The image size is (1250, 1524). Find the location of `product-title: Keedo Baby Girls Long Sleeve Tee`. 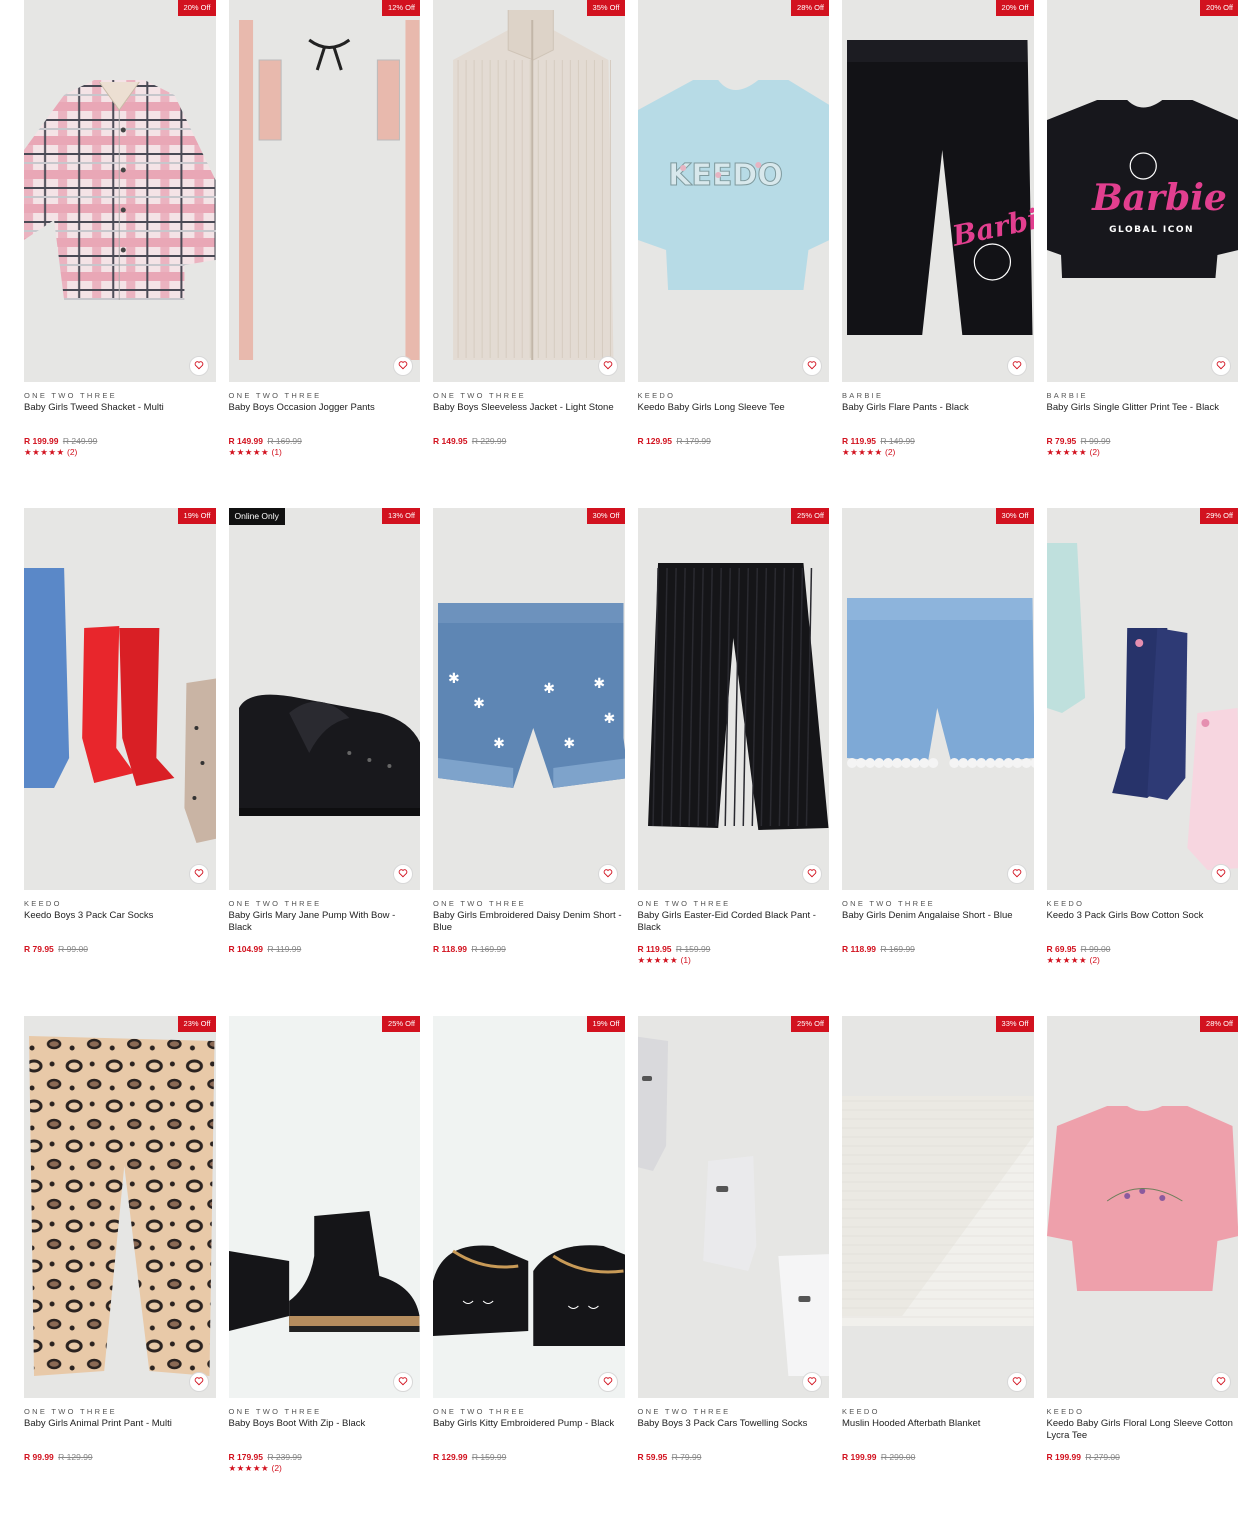

product-title: Keedo Baby Girls Long Sleeve Tee is located at coordinates (734, 419).